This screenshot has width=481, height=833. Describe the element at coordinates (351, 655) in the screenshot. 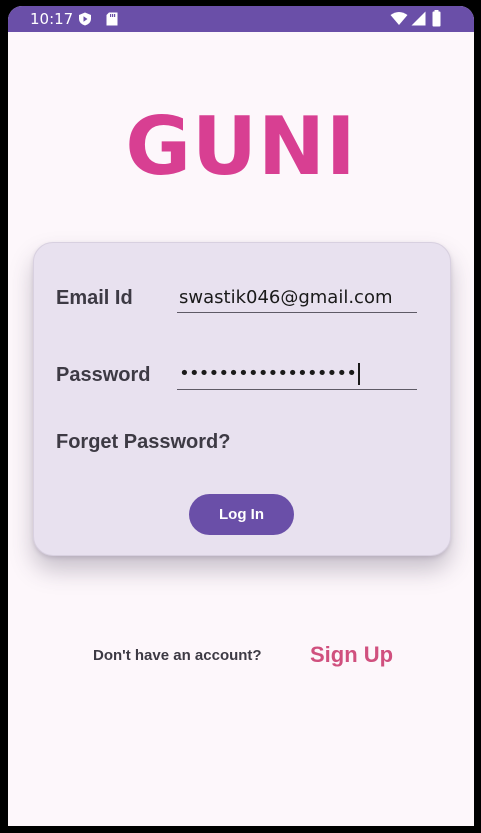

I see `signup-link: Sign Up` at that location.